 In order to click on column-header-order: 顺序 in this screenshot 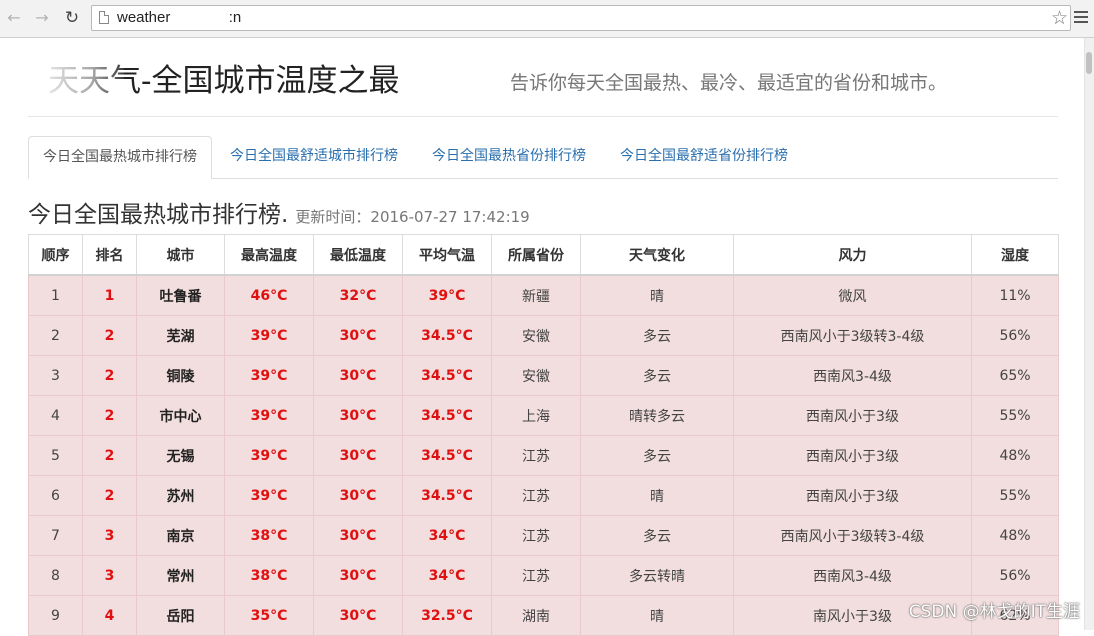, I will do `click(55, 255)`.